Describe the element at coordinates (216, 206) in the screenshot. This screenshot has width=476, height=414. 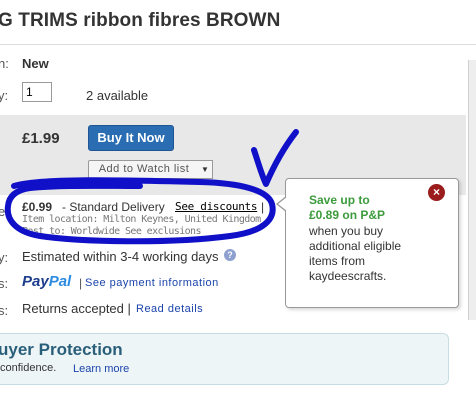
I see `see-discounts-link: See discounts` at that location.